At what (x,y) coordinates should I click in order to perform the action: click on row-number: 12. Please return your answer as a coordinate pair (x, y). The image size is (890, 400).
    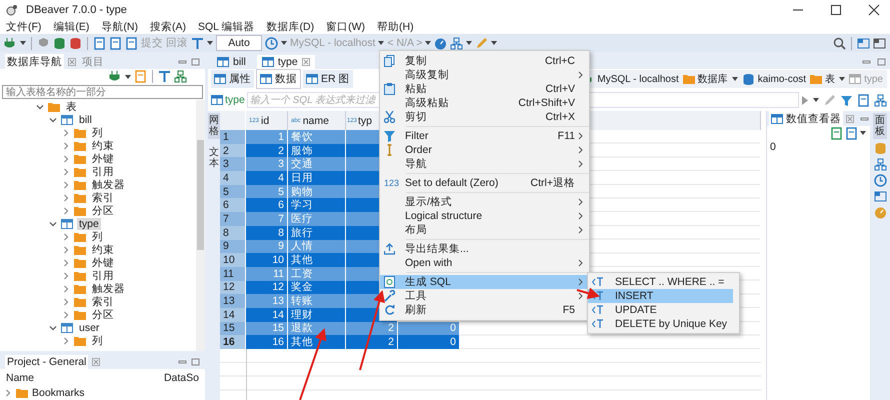
    Looking at the image, I should click on (233, 287).